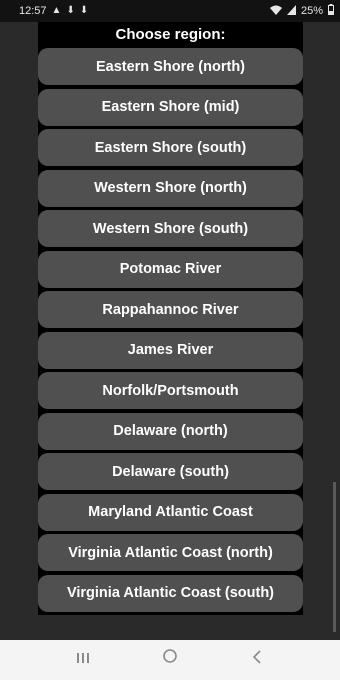 The height and width of the screenshot is (680, 340). I want to click on region-item-eastern-shore-south: Eastern Shore (south), so click(170, 147).